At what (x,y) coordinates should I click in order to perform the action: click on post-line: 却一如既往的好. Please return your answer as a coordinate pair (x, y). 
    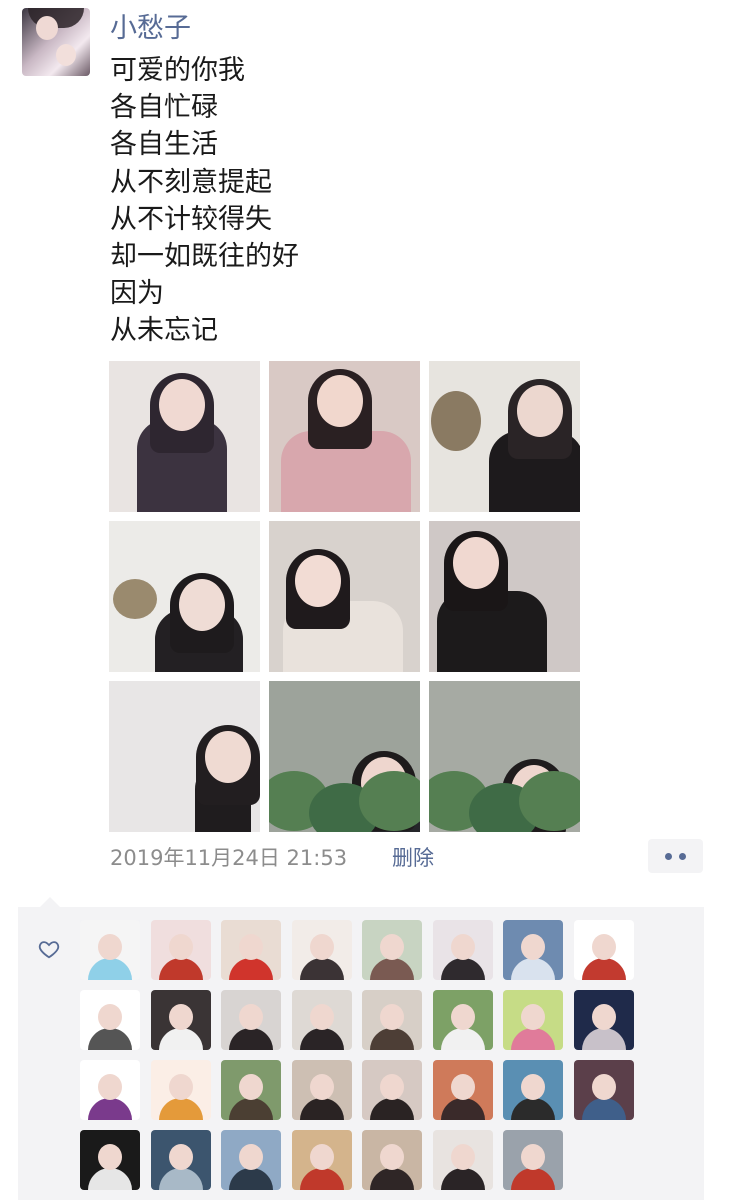
    Looking at the image, I should click on (204, 257).